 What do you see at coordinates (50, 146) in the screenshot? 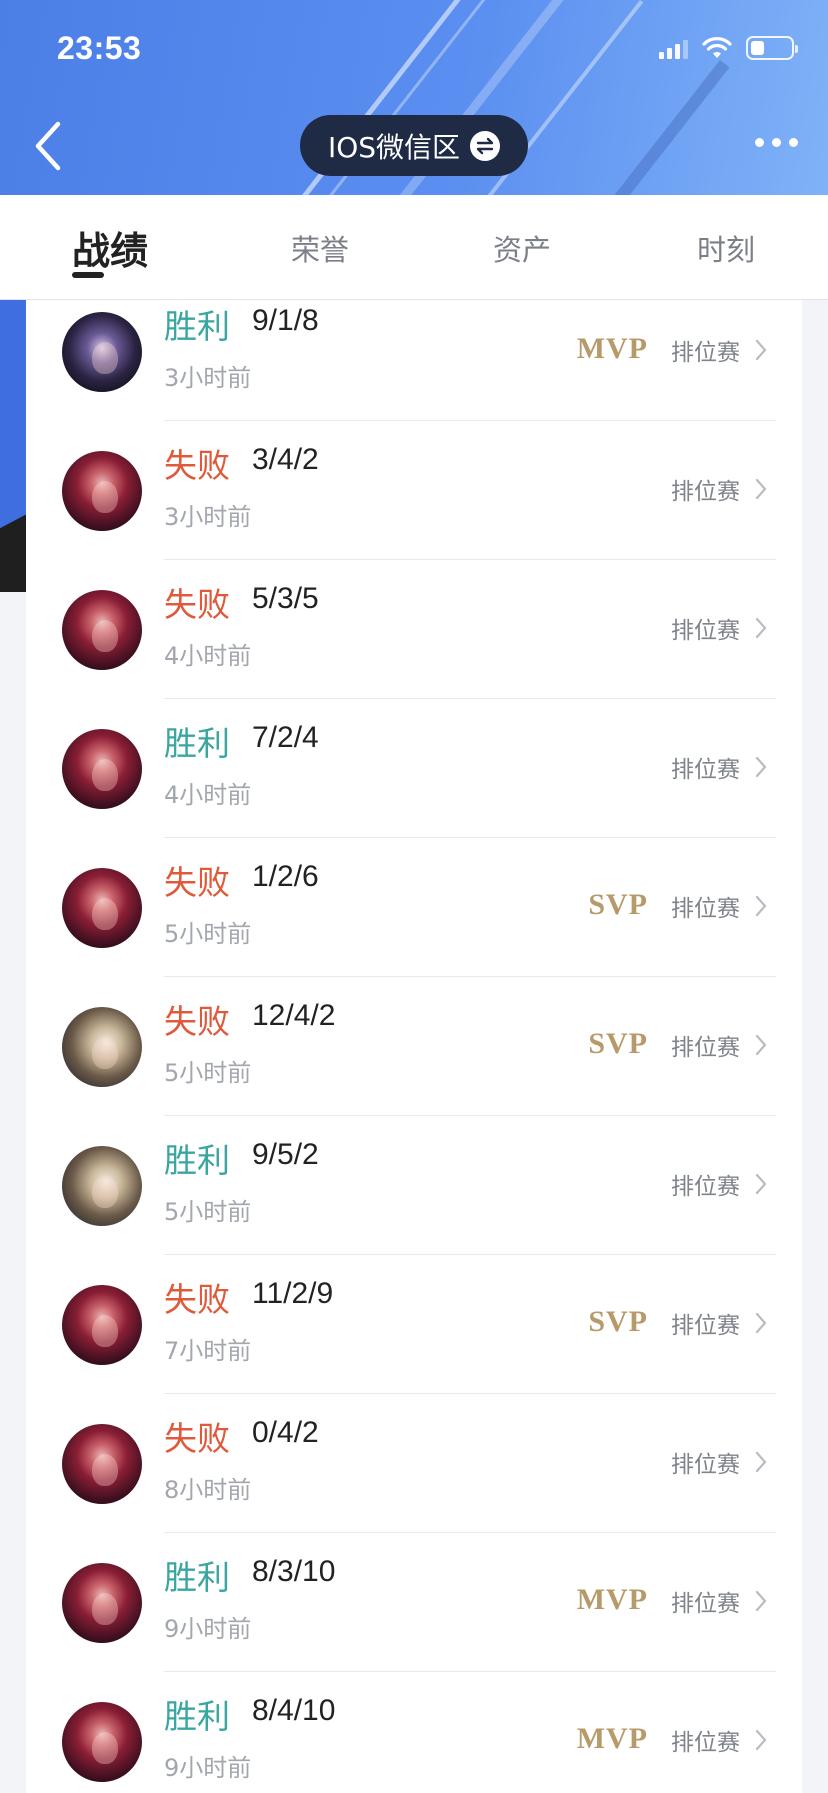
I see `back-button` at bounding box center [50, 146].